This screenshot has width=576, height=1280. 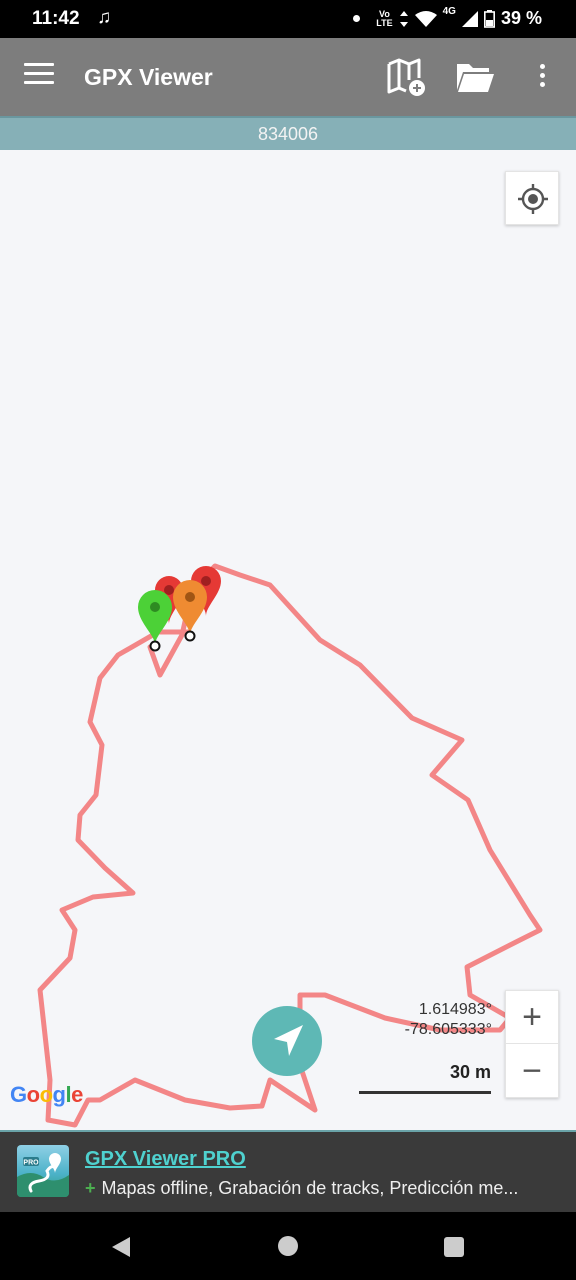 I want to click on latitude-text: 1.614983°, so click(x=455, y=1009).